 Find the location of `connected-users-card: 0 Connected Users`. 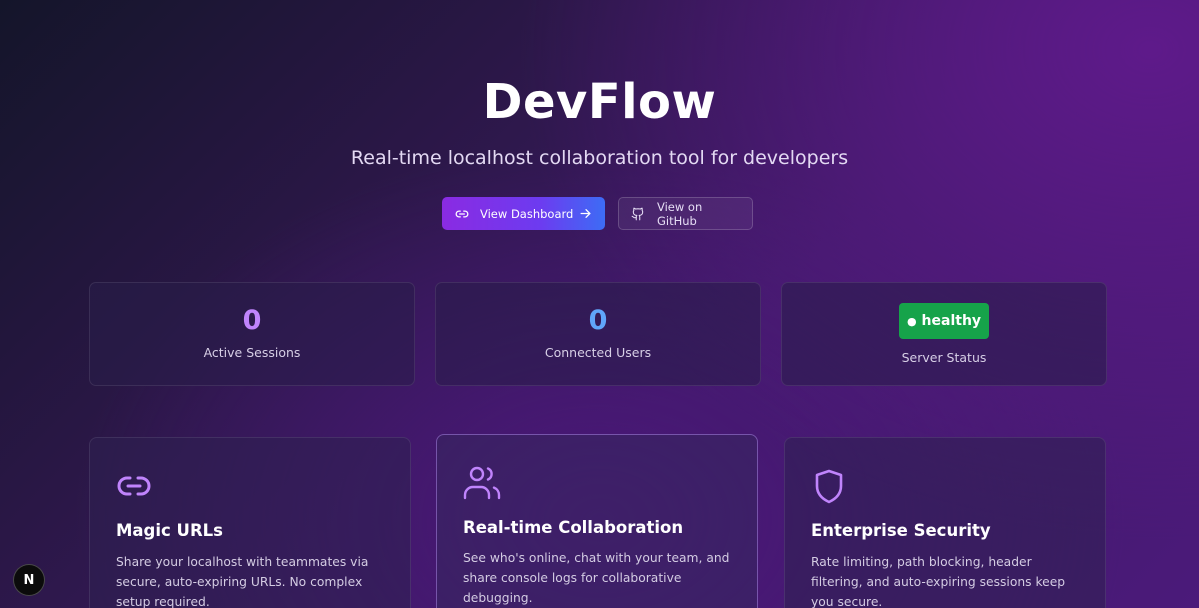

connected-users-card: 0 Connected Users is located at coordinates (598, 334).